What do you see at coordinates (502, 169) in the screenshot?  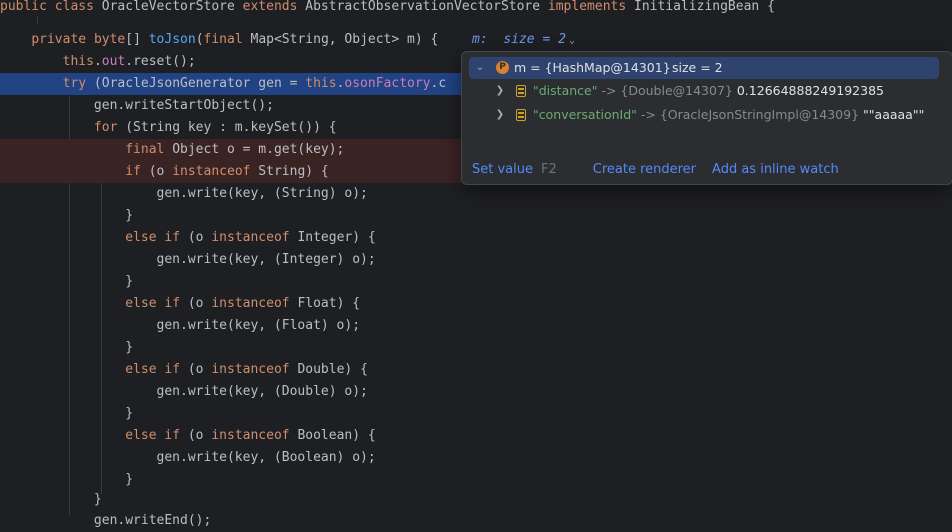 I see `set-value-link: Set value` at bounding box center [502, 169].